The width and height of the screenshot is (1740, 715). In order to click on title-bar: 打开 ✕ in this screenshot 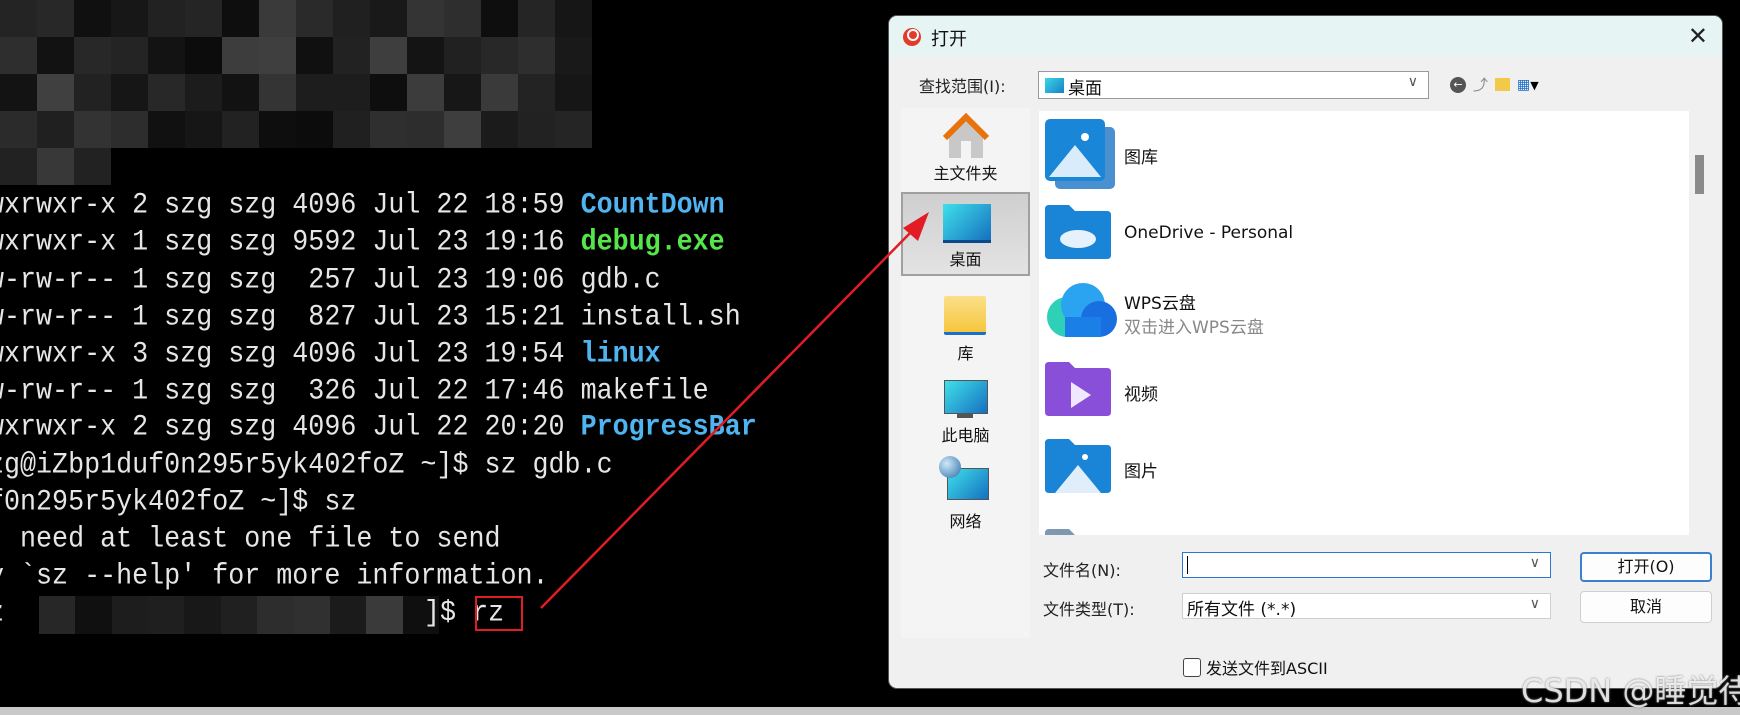, I will do `click(1305, 36)`.